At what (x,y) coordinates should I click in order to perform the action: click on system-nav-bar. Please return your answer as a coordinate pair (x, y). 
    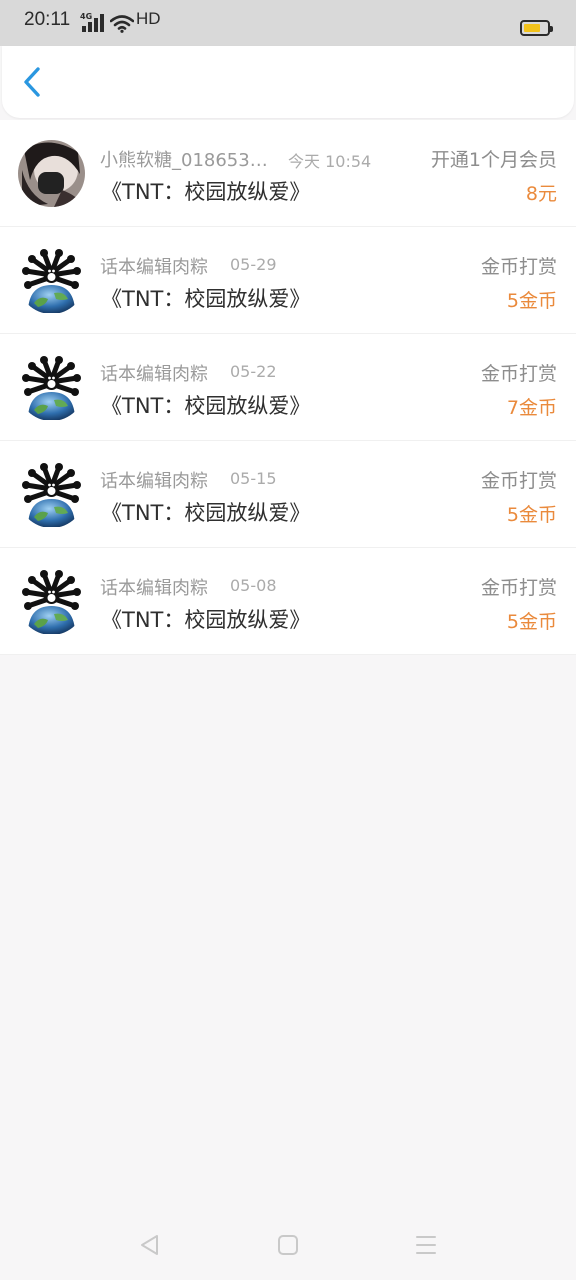
    Looking at the image, I should click on (288, 1244).